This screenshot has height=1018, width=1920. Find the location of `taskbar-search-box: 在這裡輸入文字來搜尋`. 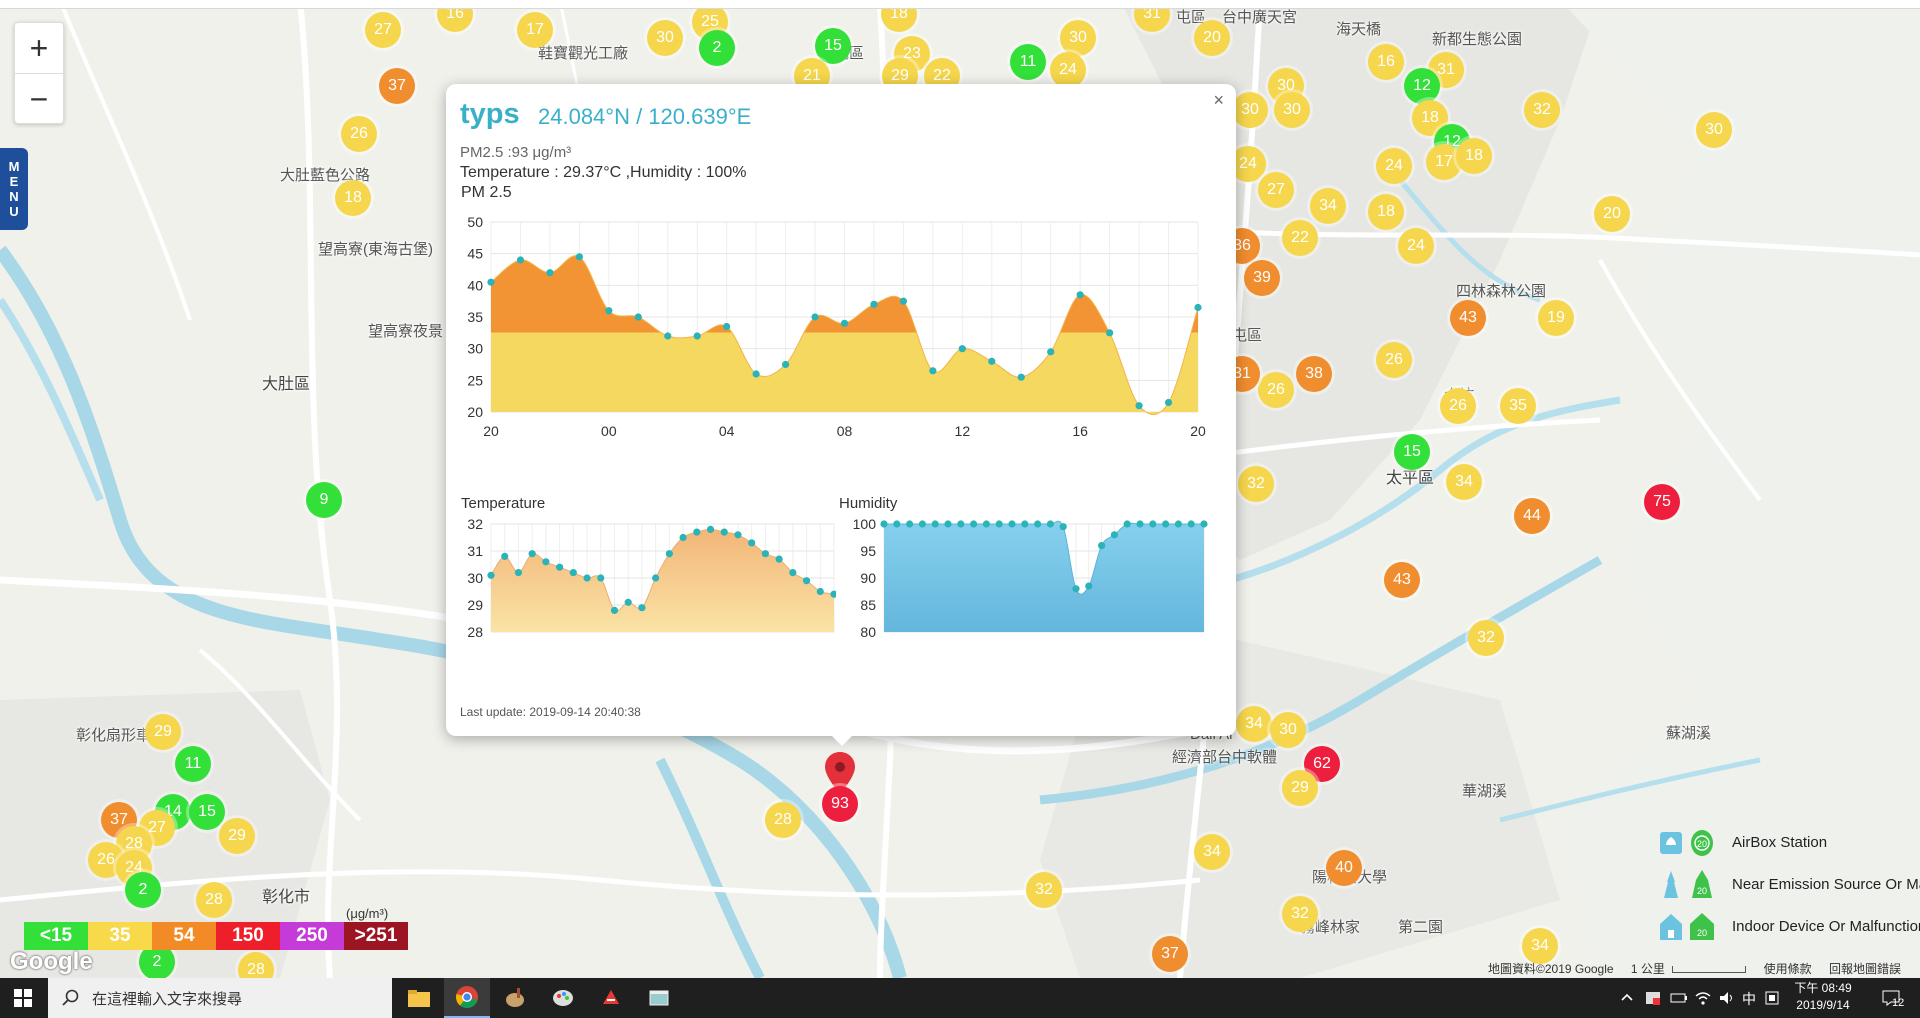

taskbar-search-box: 在這裡輸入文字來搜尋 is located at coordinates (220, 998).